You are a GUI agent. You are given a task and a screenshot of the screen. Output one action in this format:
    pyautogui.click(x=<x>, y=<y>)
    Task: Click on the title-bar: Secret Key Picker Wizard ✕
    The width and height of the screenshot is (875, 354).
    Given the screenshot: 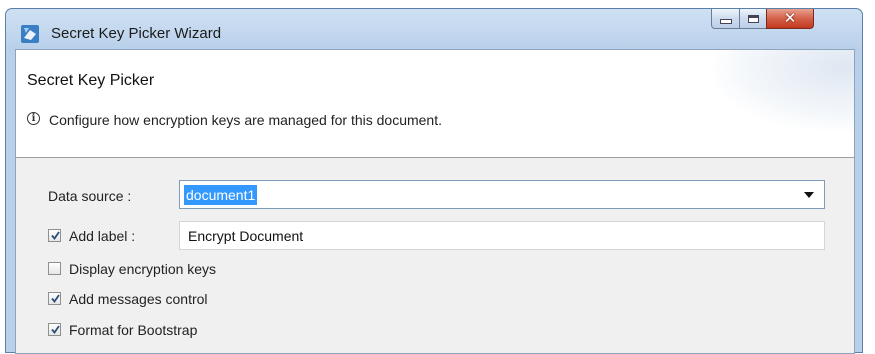 What is the action you would take?
    pyautogui.click(x=434, y=29)
    